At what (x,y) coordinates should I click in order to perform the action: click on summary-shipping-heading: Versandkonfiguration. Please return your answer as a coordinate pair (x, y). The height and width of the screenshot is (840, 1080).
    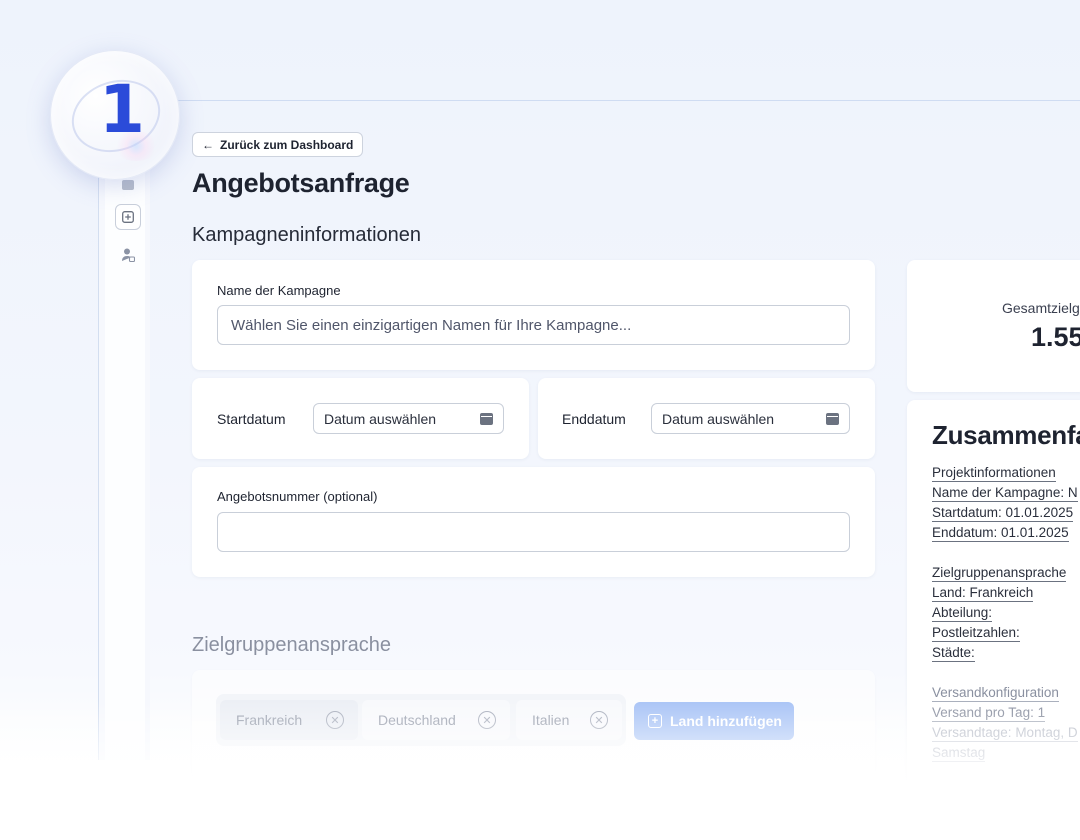
    Looking at the image, I should click on (995, 693).